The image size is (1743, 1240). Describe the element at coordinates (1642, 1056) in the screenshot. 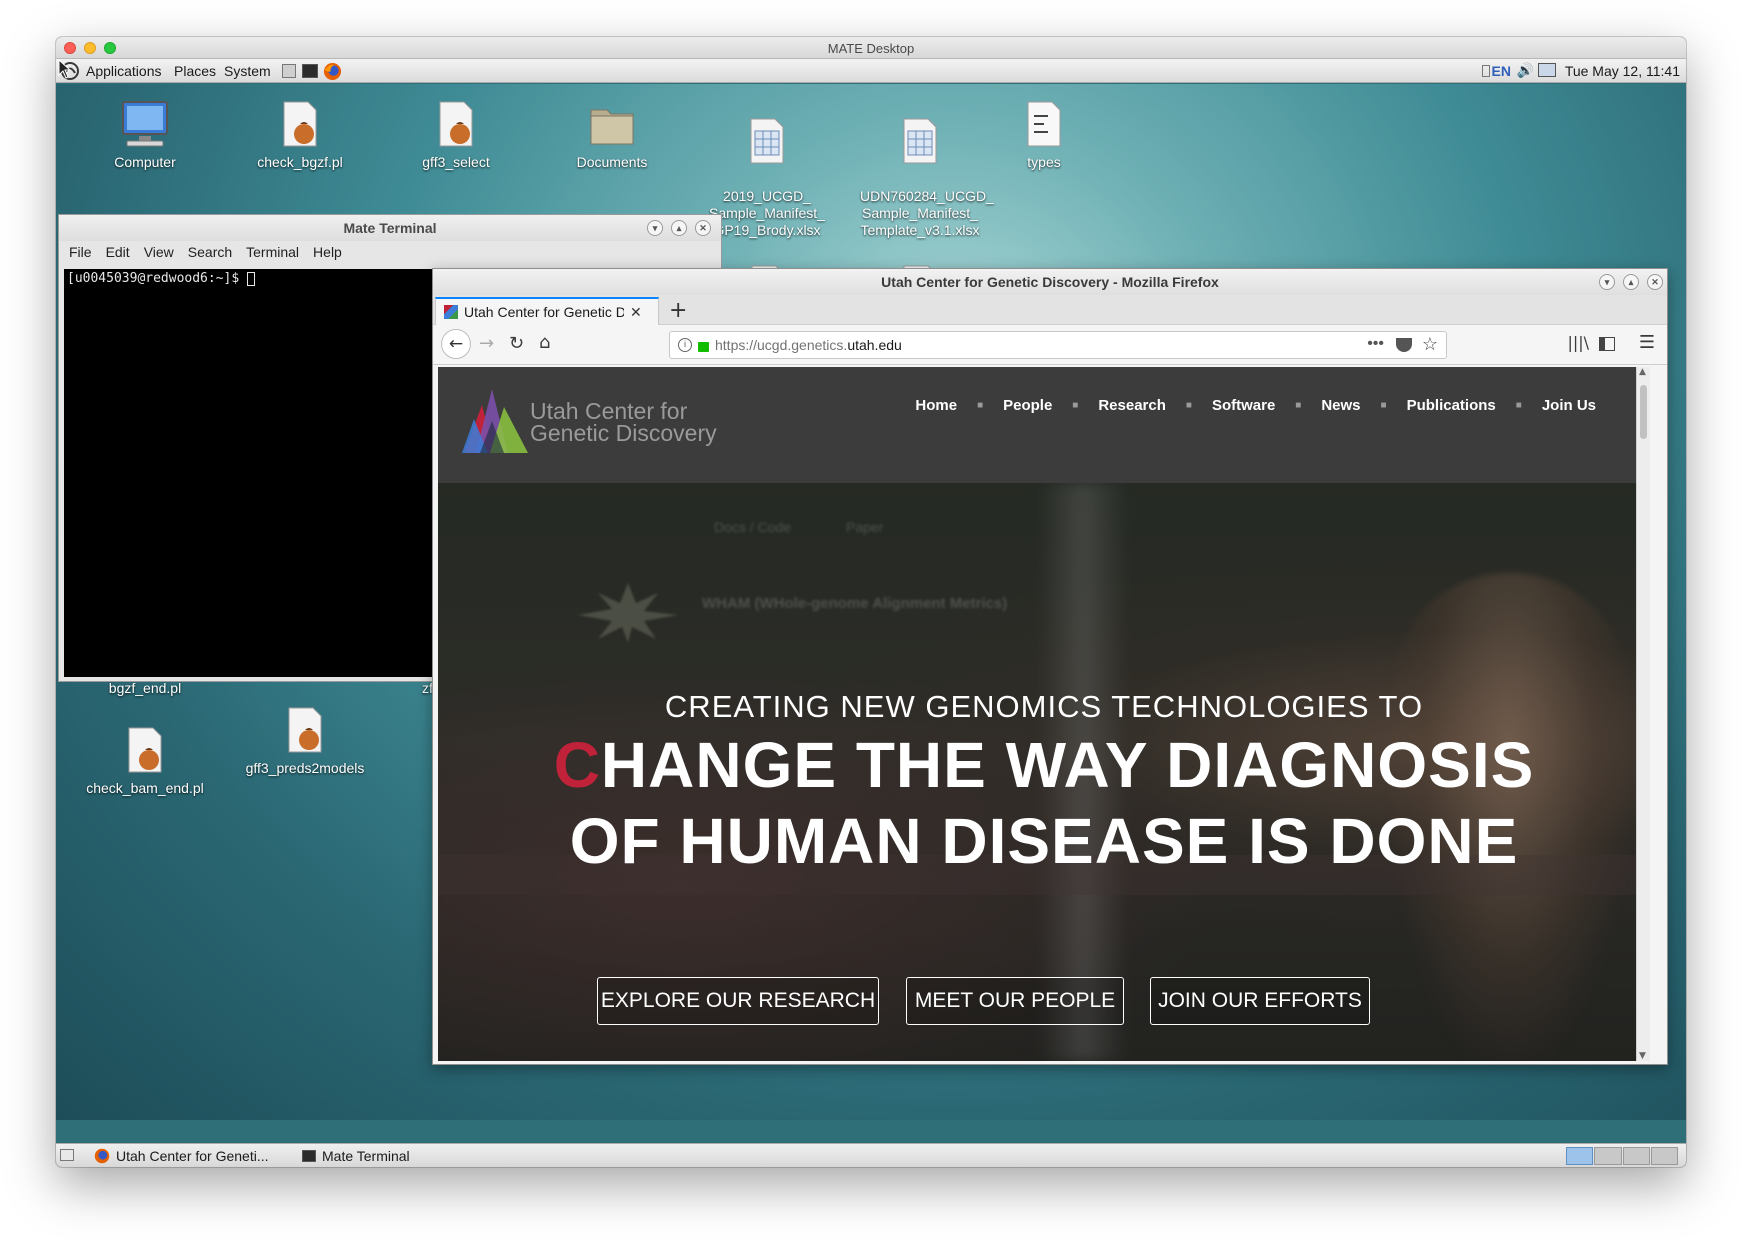

I see `scroll-down-icon: ▼` at that location.